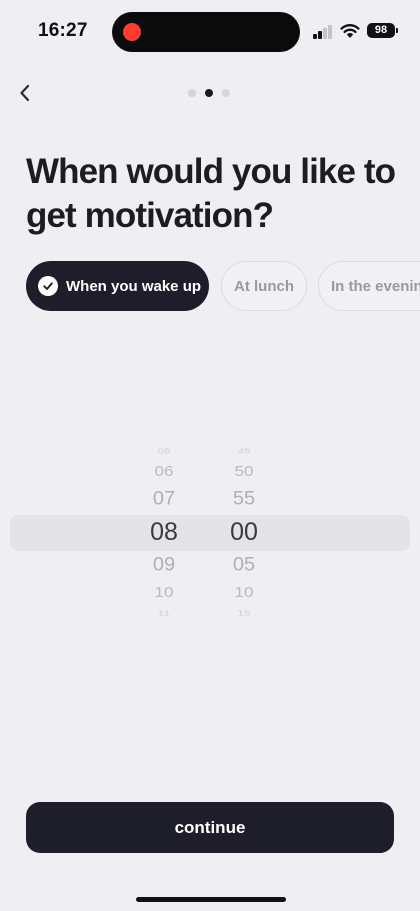 The height and width of the screenshot is (911, 420). I want to click on hour-option-selected: 08, so click(164, 532).